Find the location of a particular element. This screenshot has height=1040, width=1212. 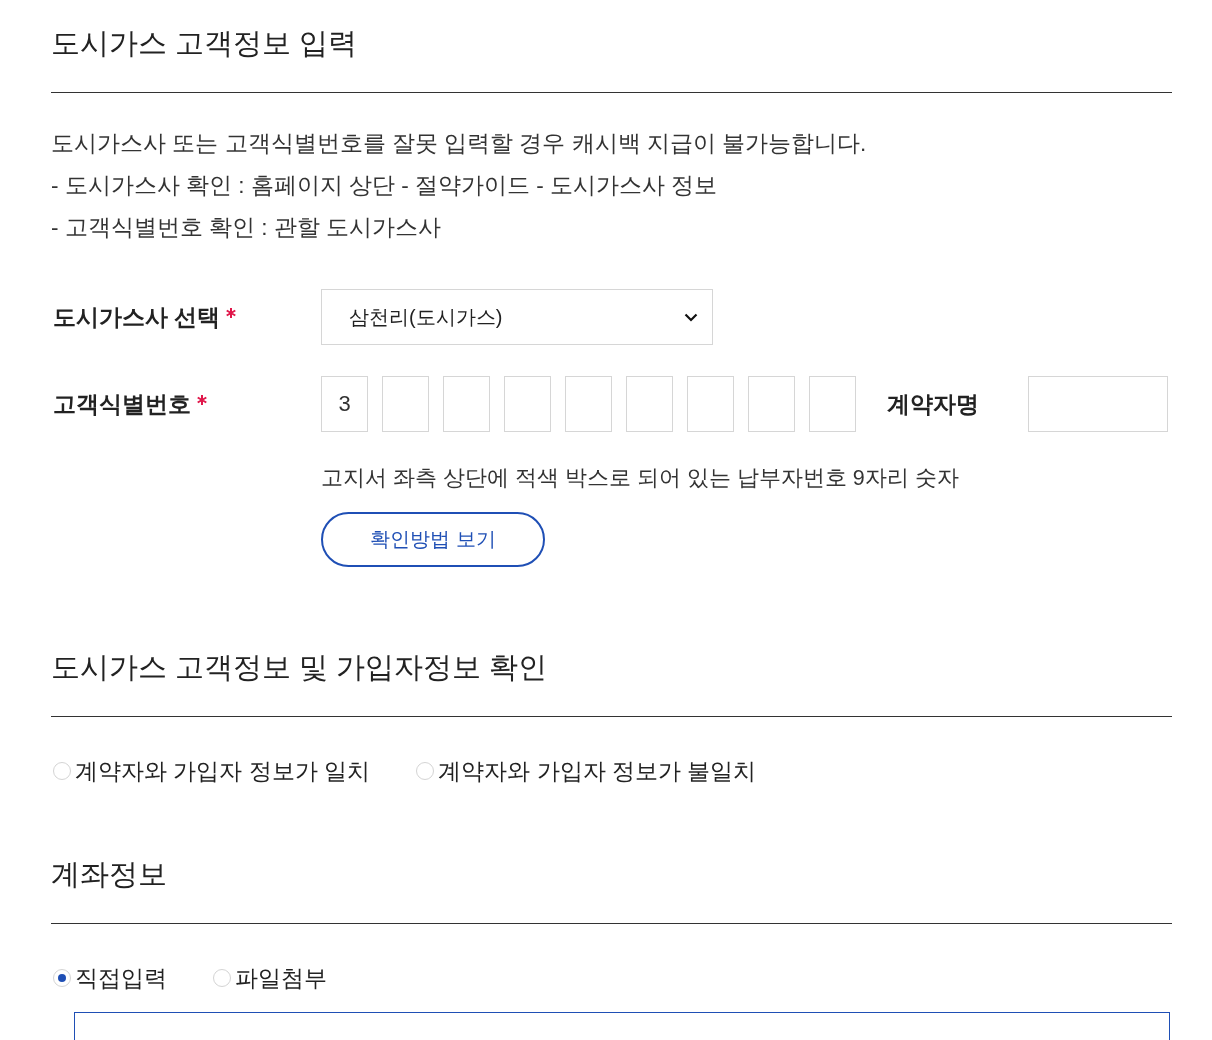

notice-text: 도시가스사 또는 고객식별번호를 잘못 입력할 경우 캐시백 지급이 불가능합니다. is located at coordinates (459, 144).